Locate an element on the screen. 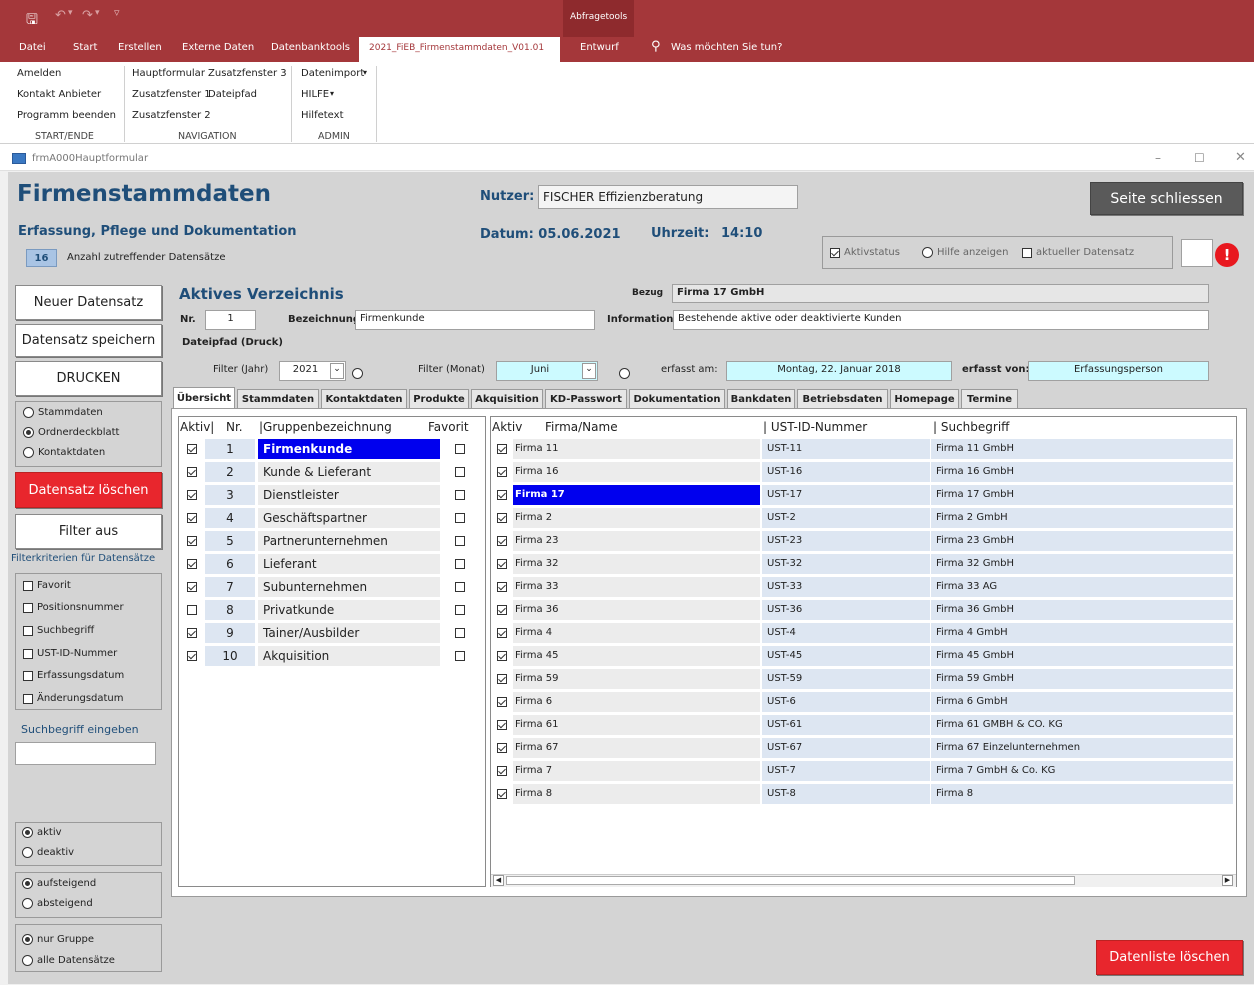 The image size is (1254, 985). firma-cell: Firma 61 is located at coordinates (636, 724).